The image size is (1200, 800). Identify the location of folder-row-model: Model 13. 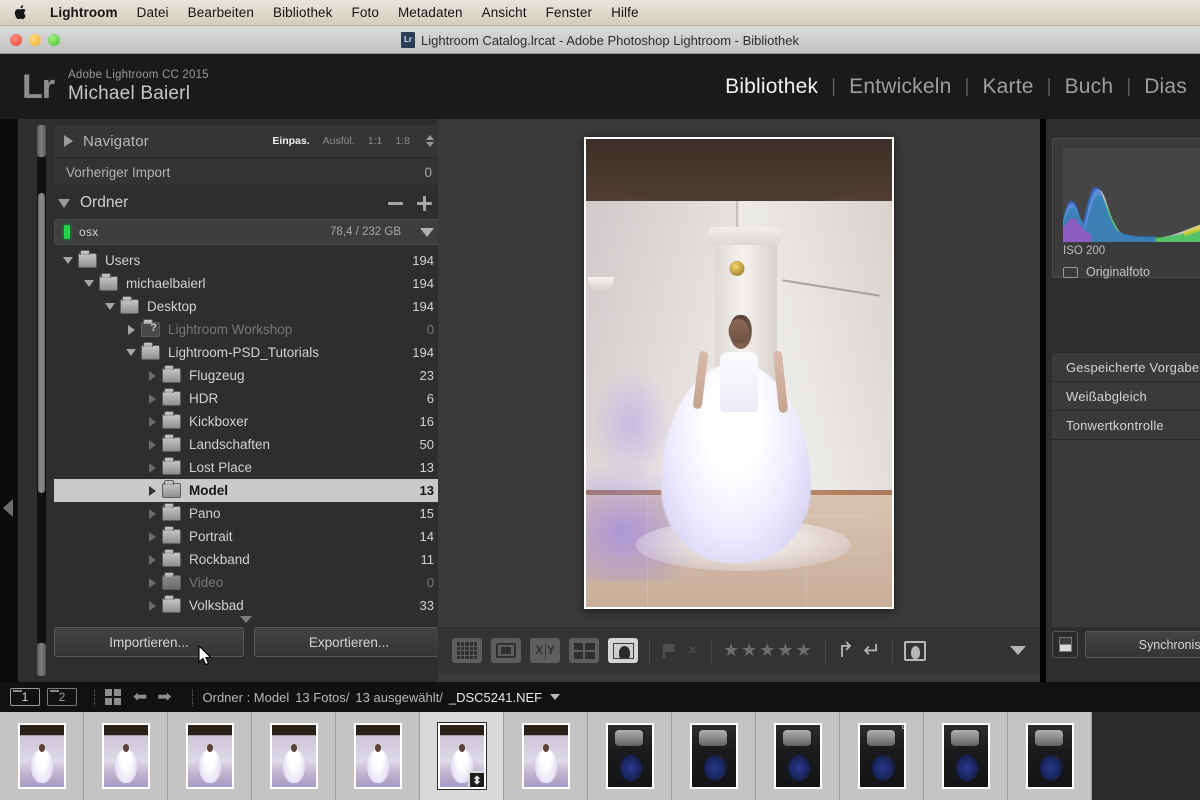
(249, 490).